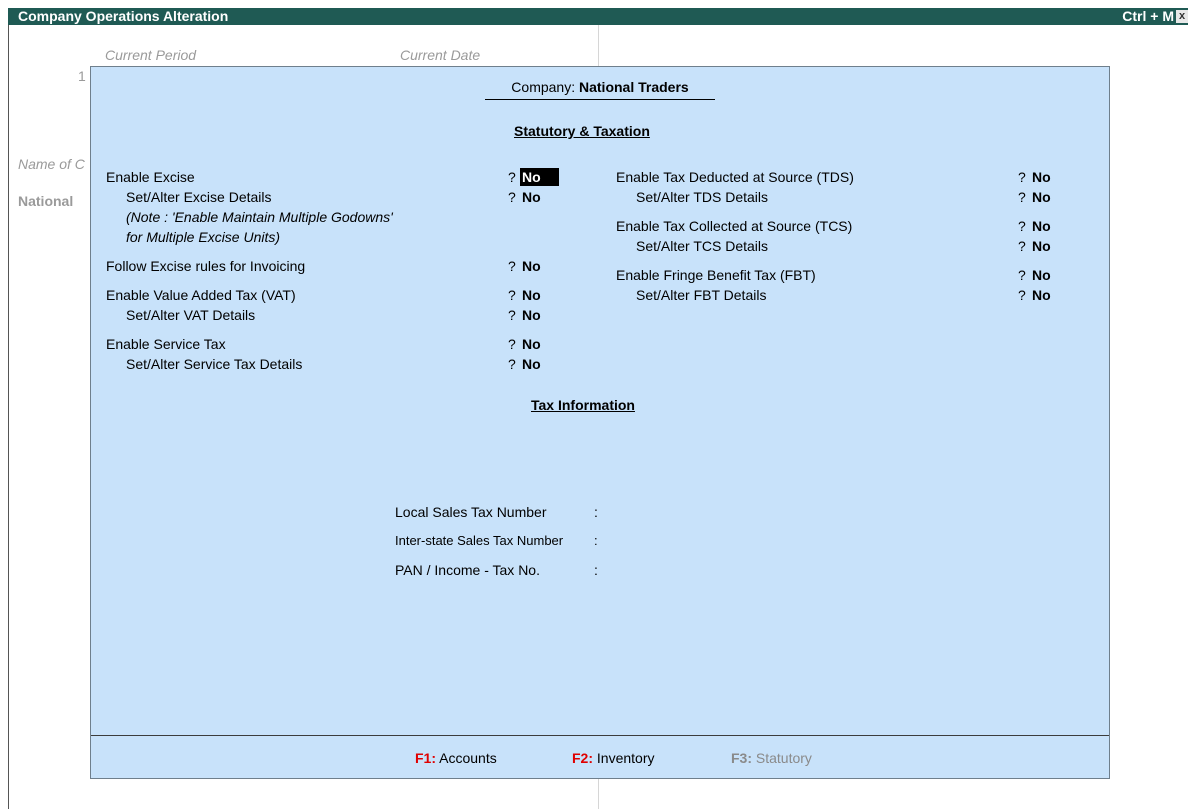  Describe the element at coordinates (467, 570) in the screenshot. I see `field-label: PAN / Income - Tax No.` at that location.